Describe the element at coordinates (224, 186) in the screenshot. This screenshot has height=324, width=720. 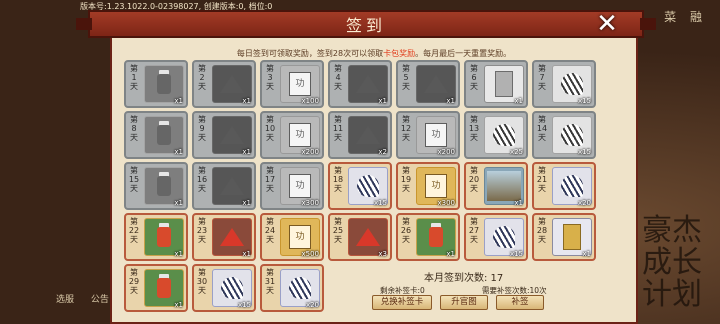
I see `day-cell: 第16天 x1` at that location.